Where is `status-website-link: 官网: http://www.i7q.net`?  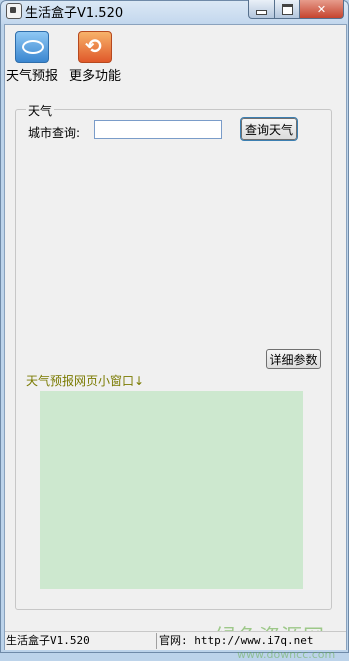 status-website-link: 官网: http://www.i7q.net is located at coordinates (251, 641).